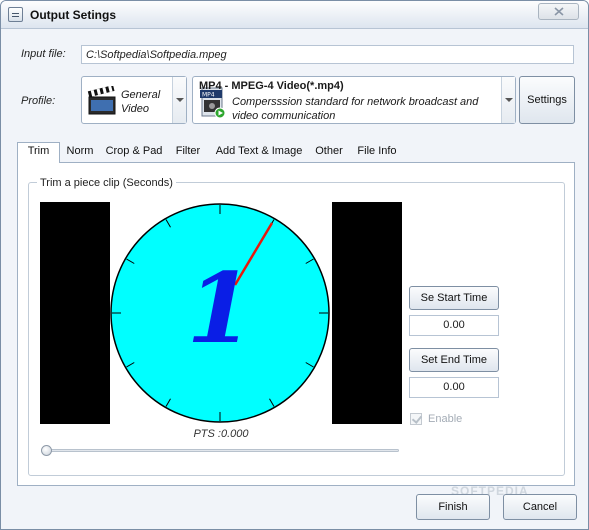 Image resolution: width=589 pixels, height=530 pixels. I want to click on title-bar: Output Setings, so click(294, 15).